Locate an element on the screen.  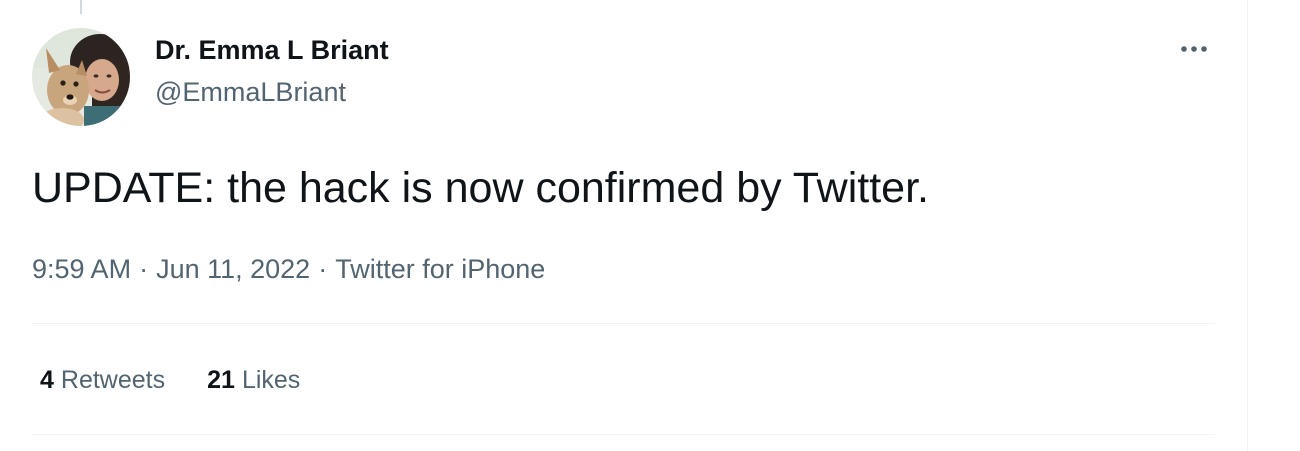
likes-stat: 21 Likes is located at coordinates (253, 380).